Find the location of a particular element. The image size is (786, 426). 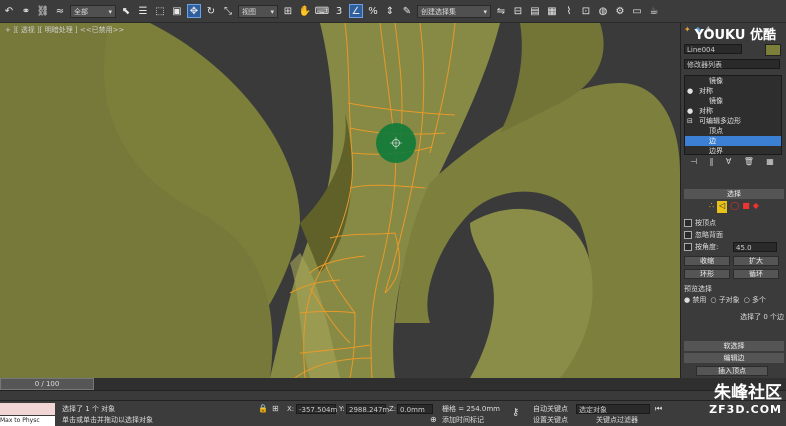

lock-icon: 🔒 is located at coordinates (263, 408).